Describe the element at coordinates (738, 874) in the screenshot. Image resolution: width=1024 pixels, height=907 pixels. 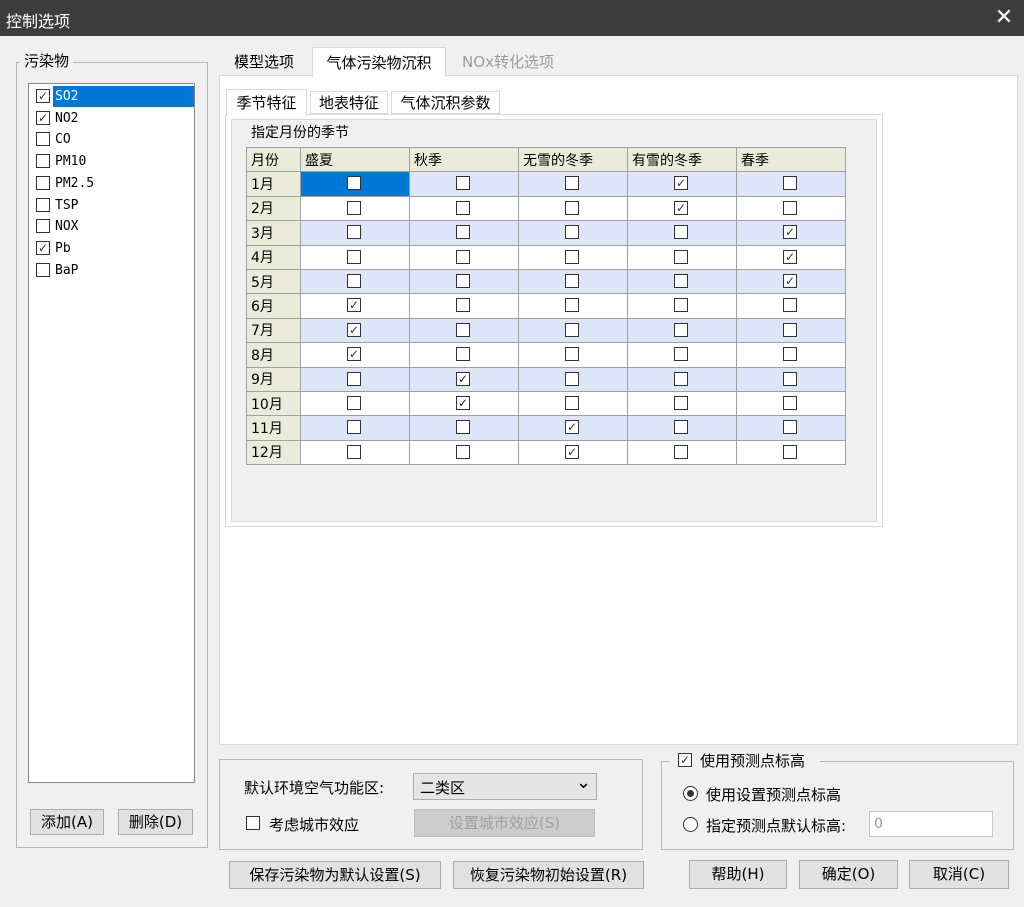
I see `help-button: 帮助(H)` at that location.